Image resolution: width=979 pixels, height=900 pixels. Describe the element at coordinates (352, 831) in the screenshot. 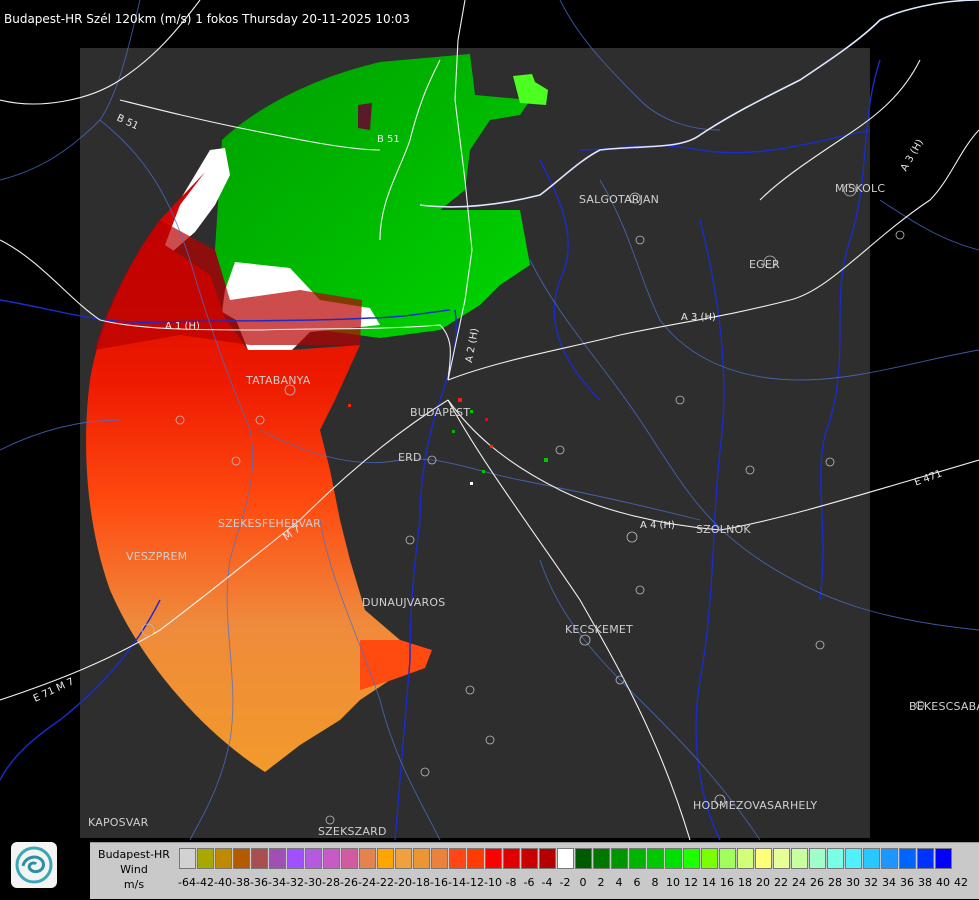

I see `city-szekszard: SZEKSZARD` at that location.